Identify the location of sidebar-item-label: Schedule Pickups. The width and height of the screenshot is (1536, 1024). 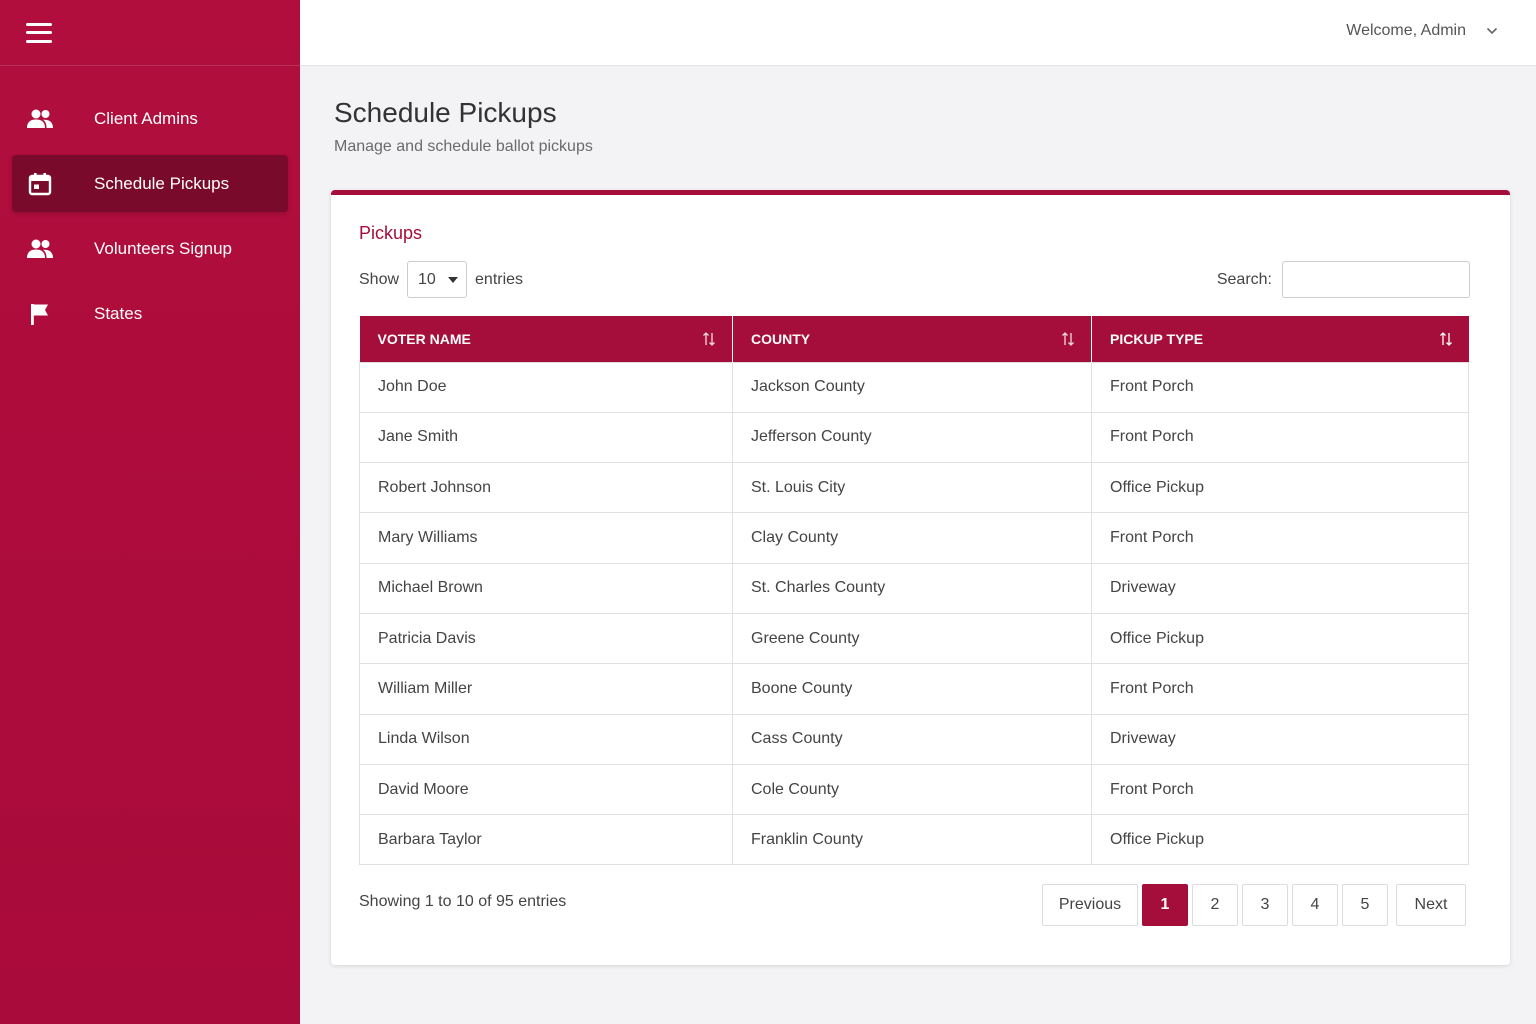
(162, 183).